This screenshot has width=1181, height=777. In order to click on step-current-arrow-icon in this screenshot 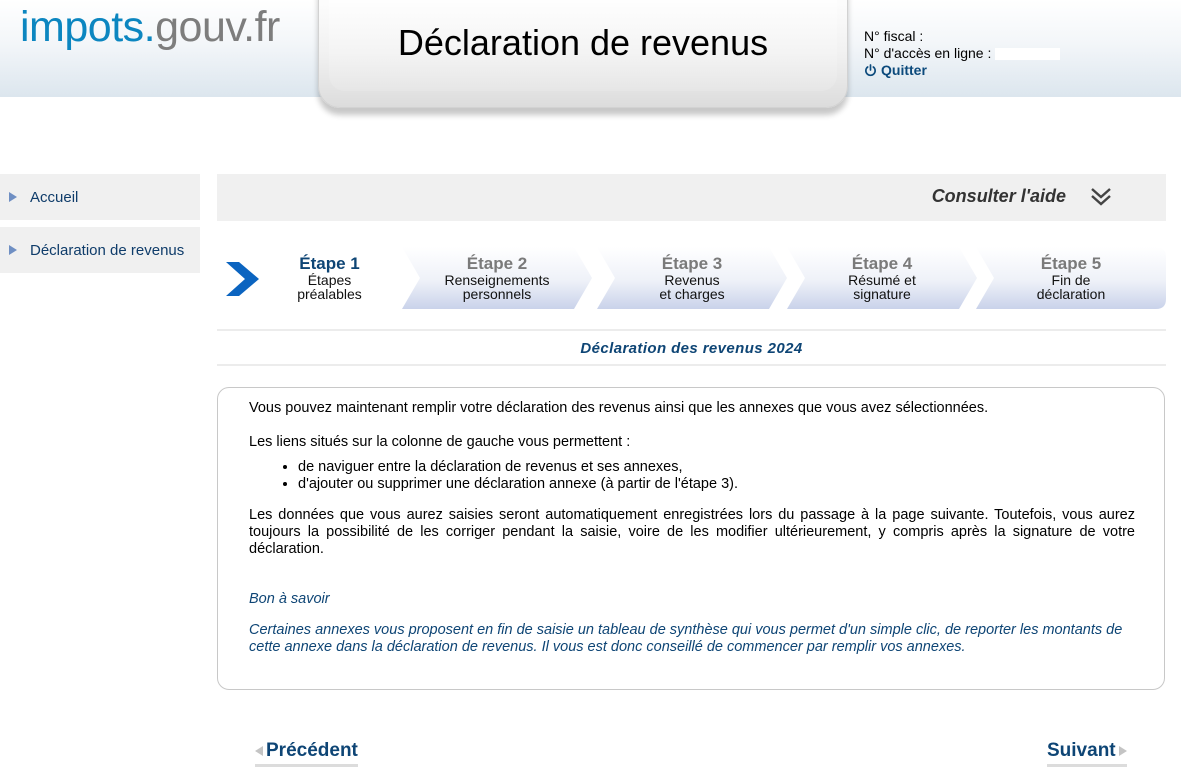, I will do `click(242, 279)`.